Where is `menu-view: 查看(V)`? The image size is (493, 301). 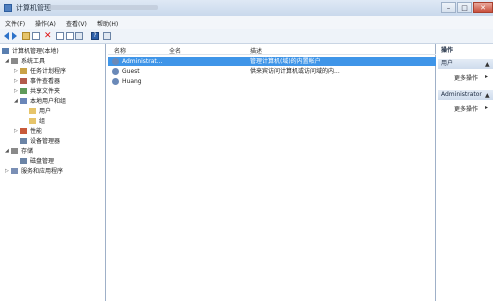
menu-view: 查看(V) is located at coordinates (76, 23).